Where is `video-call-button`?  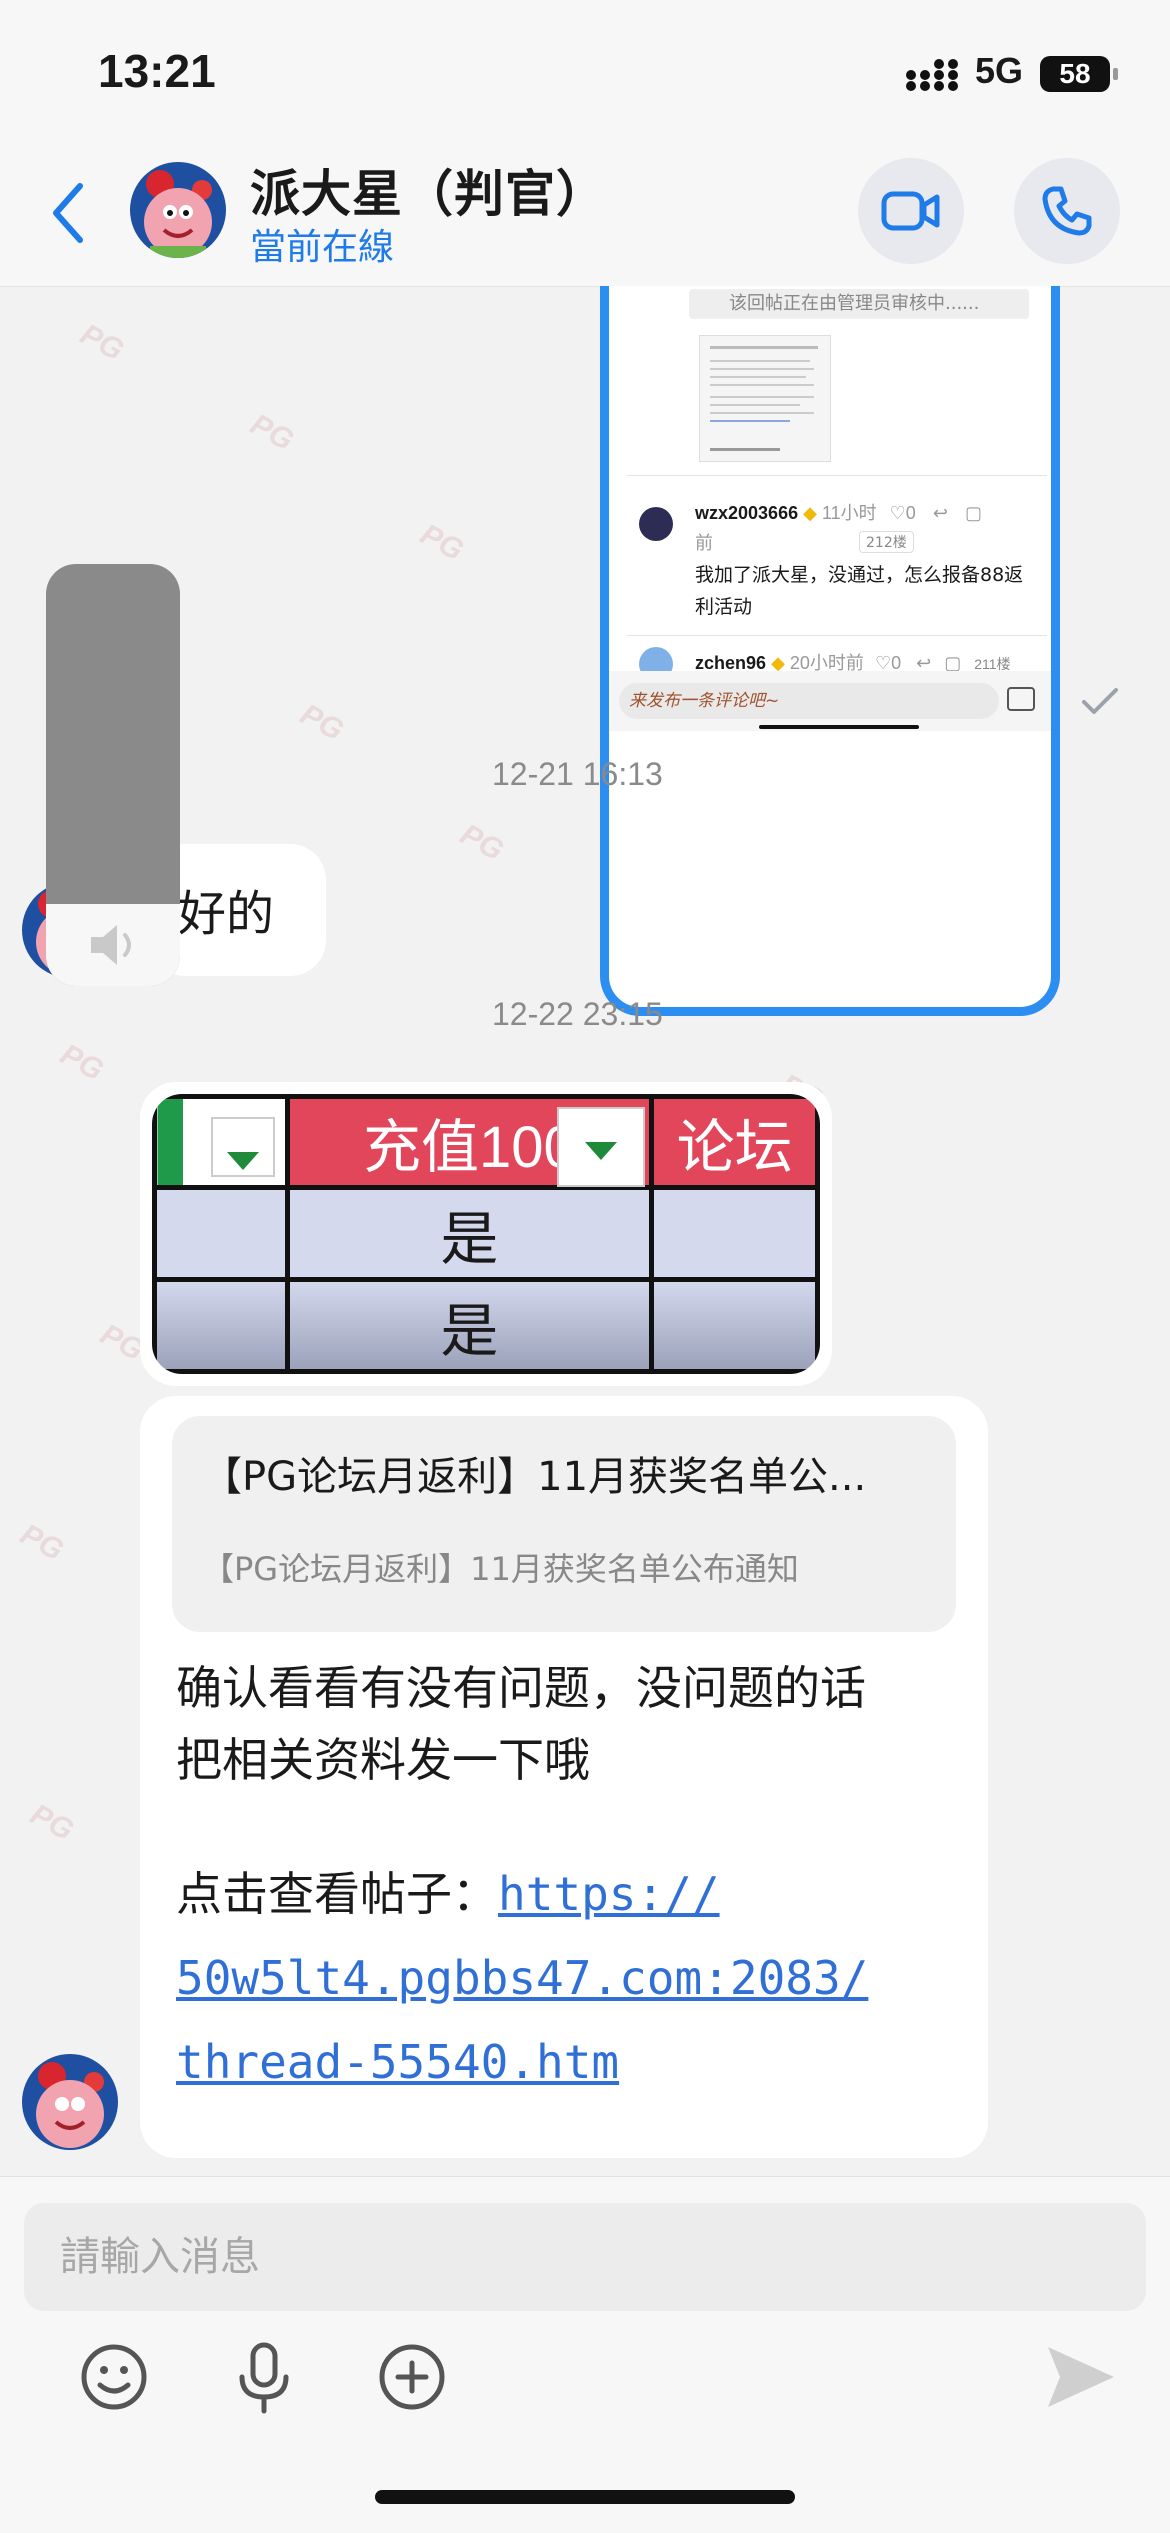 video-call-button is located at coordinates (911, 211).